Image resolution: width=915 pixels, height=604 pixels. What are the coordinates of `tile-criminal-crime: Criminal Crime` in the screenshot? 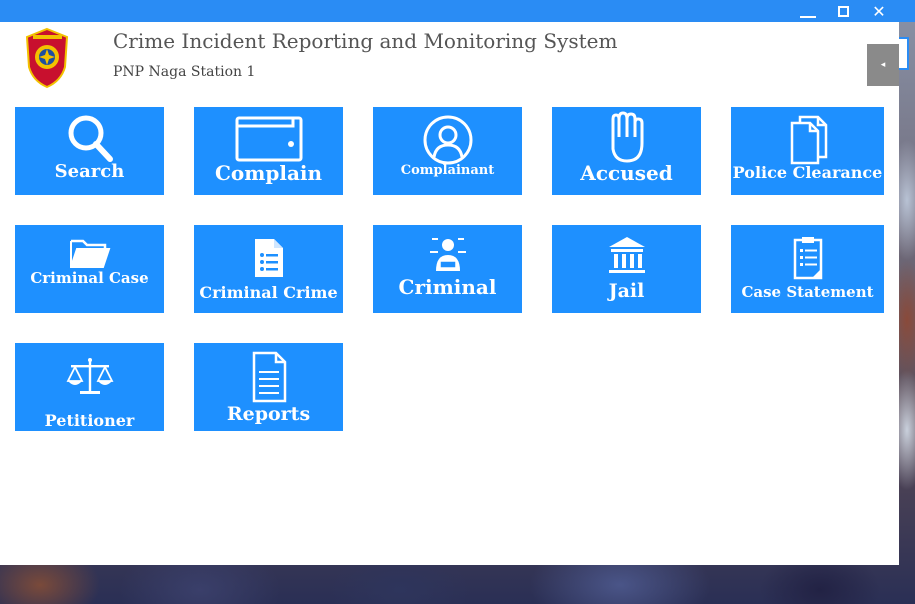 It's located at (268, 269).